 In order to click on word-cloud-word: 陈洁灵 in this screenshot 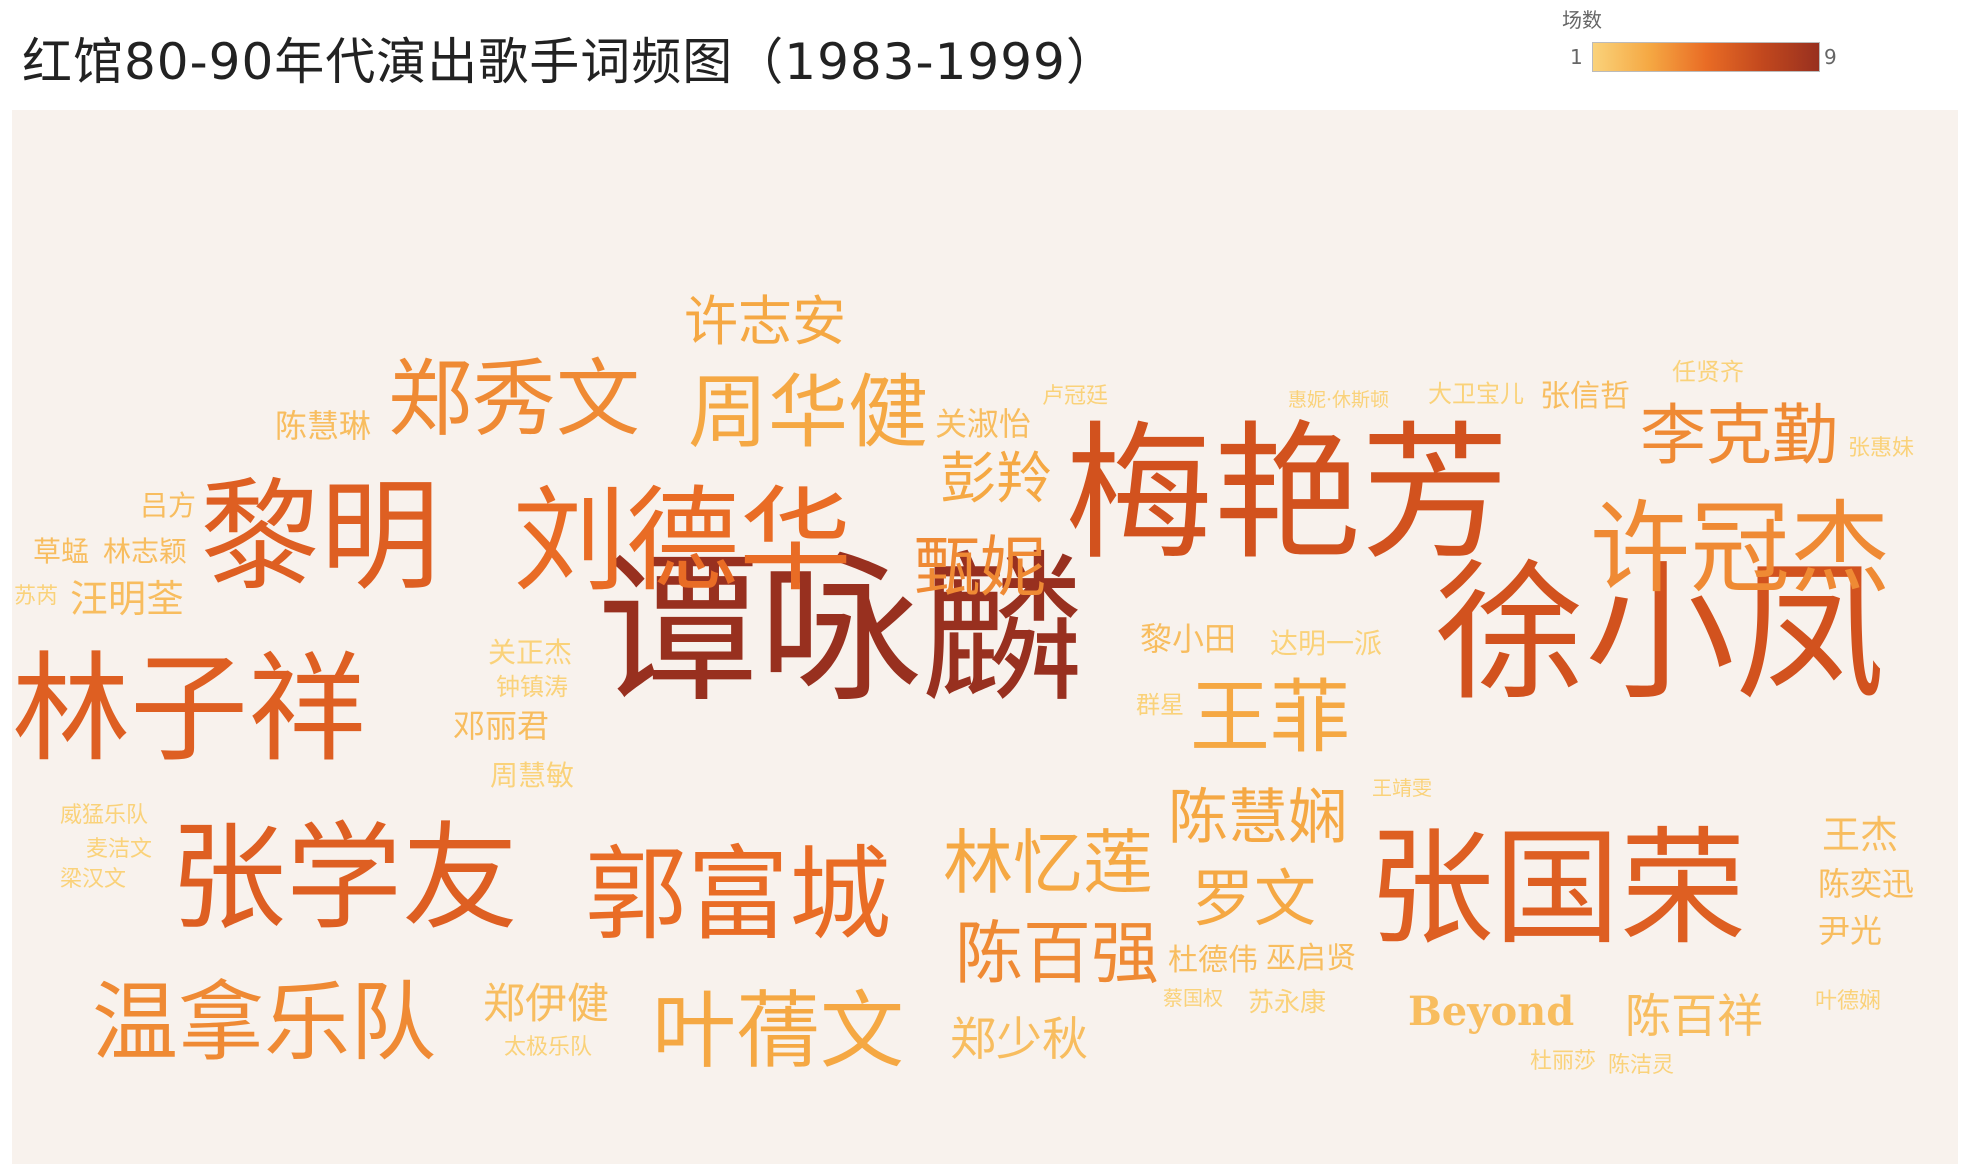, I will do `click(1641, 1065)`.